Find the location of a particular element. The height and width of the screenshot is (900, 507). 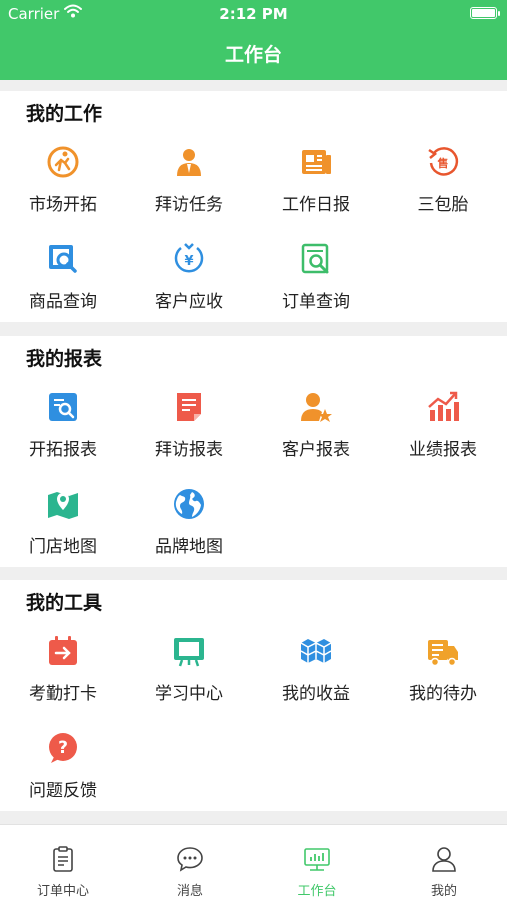

daily-report-button: 工作日报 is located at coordinates (316, 185).